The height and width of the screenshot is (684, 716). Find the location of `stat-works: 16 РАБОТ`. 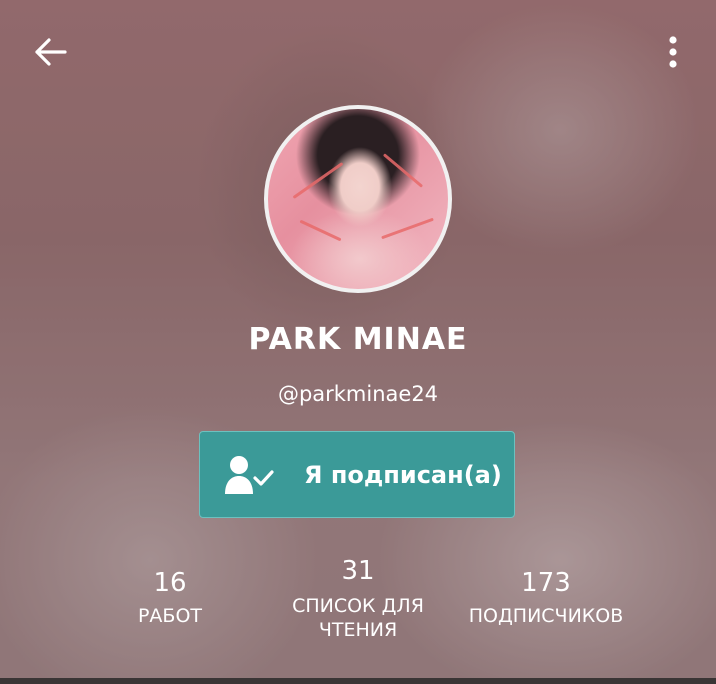

stat-works: 16 РАБОТ is located at coordinates (170, 598).